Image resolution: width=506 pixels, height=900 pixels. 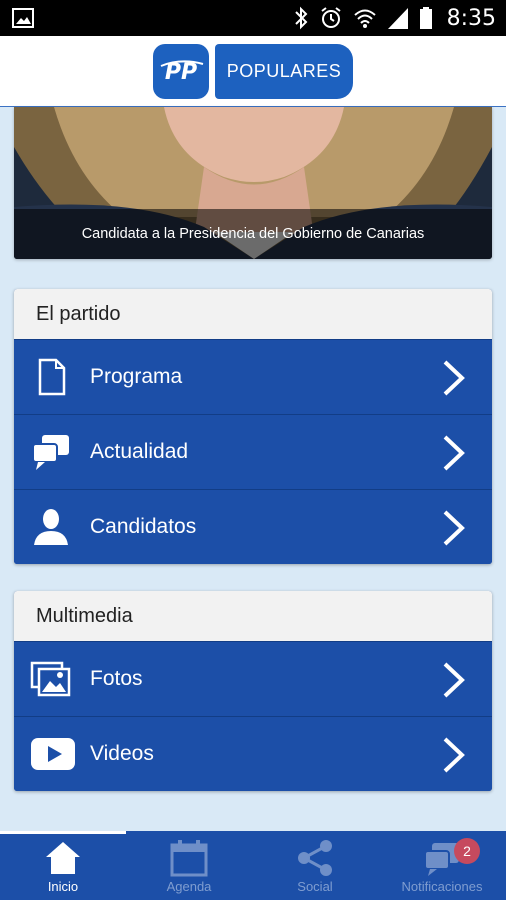 What do you see at coordinates (50, 452) in the screenshot?
I see `chat-bubbles-icon` at bounding box center [50, 452].